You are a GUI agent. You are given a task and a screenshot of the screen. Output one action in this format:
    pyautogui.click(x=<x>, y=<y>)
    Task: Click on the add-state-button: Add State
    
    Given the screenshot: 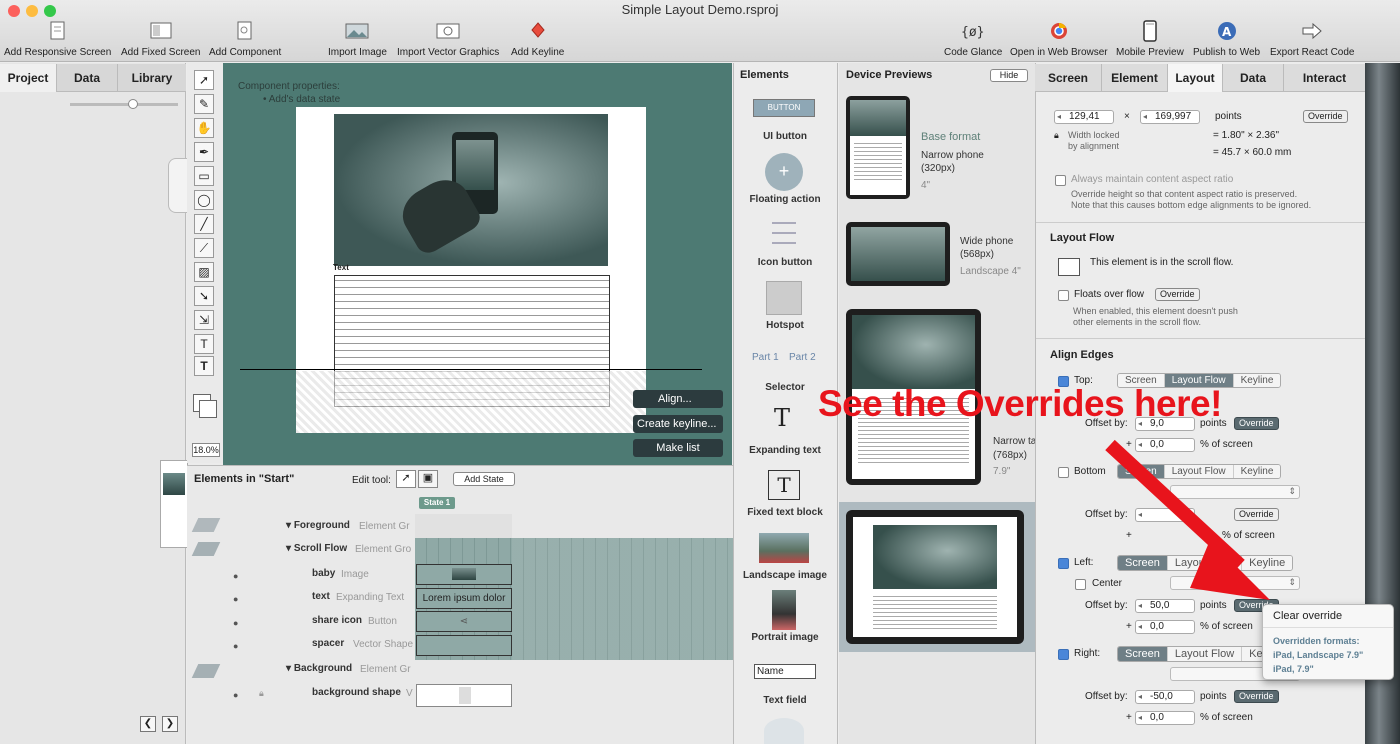 What is the action you would take?
    pyautogui.click(x=484, y=479)
    